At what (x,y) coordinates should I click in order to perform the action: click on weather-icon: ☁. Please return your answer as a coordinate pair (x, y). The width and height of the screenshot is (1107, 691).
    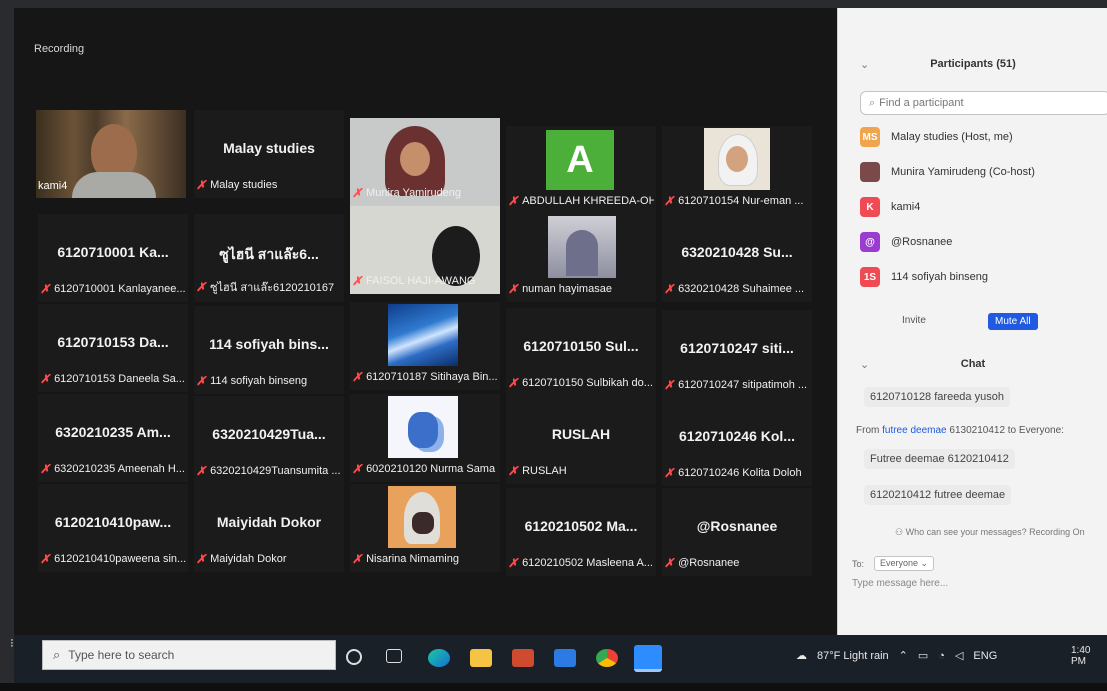
    Looking at the image, I should click on (801, 656).